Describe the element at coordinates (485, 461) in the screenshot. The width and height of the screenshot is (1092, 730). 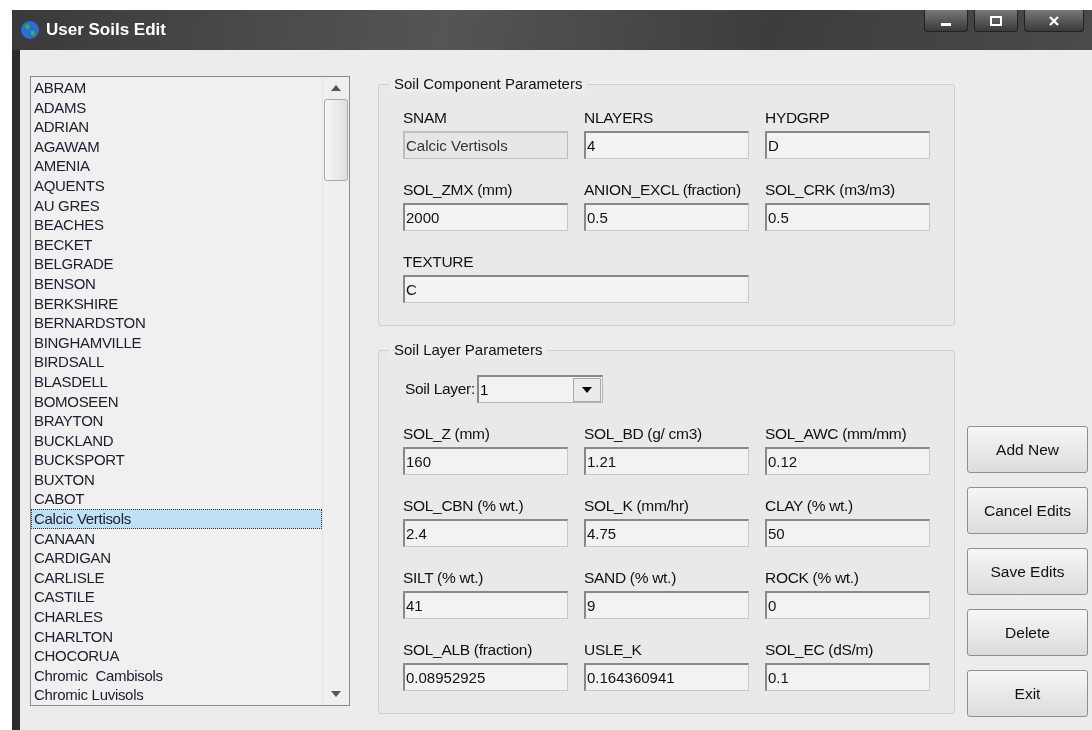
I see `input-field: 160` at that location.